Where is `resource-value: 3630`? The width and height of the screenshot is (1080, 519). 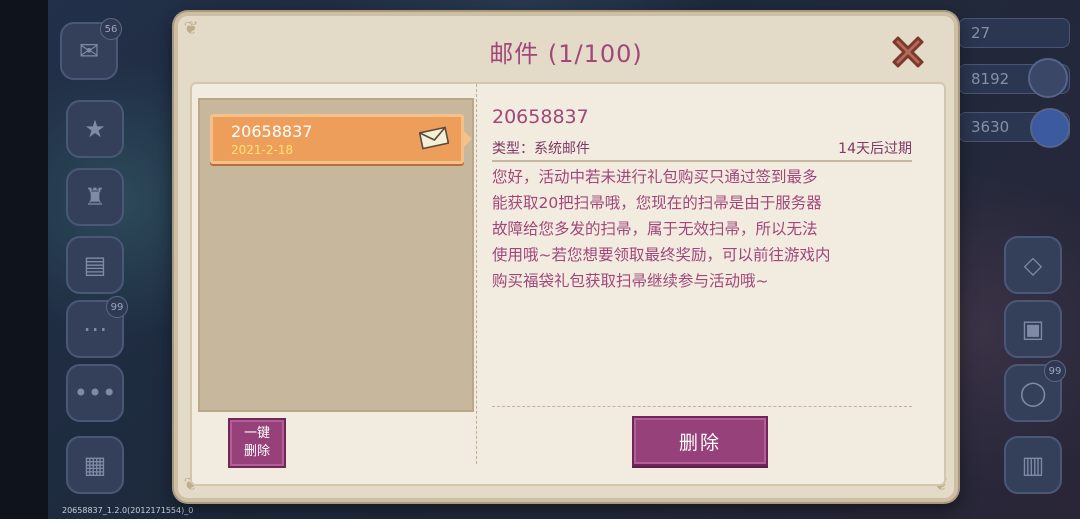 resource-value: 3630 is located at coordinates (990, 127).